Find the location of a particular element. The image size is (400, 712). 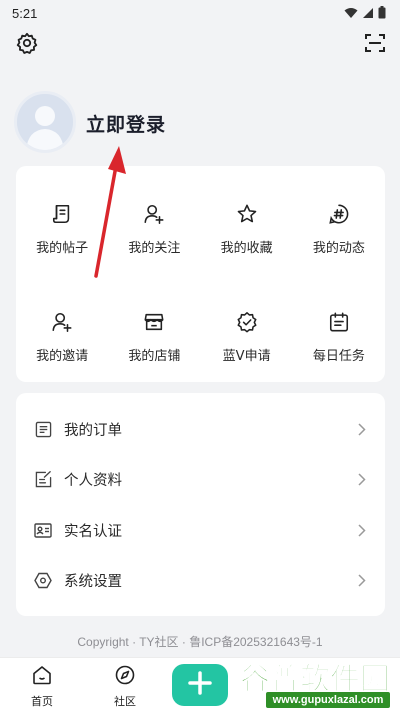

star-icon is located at coordinates (247, 214).